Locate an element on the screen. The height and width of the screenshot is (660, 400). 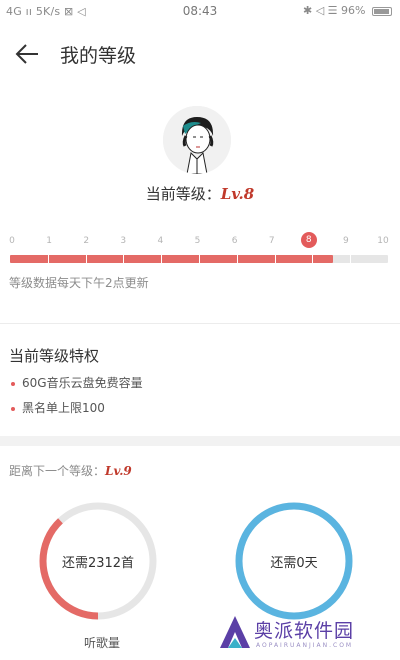
days-remaining: 还需0天 is located at coordinates (294, 563).